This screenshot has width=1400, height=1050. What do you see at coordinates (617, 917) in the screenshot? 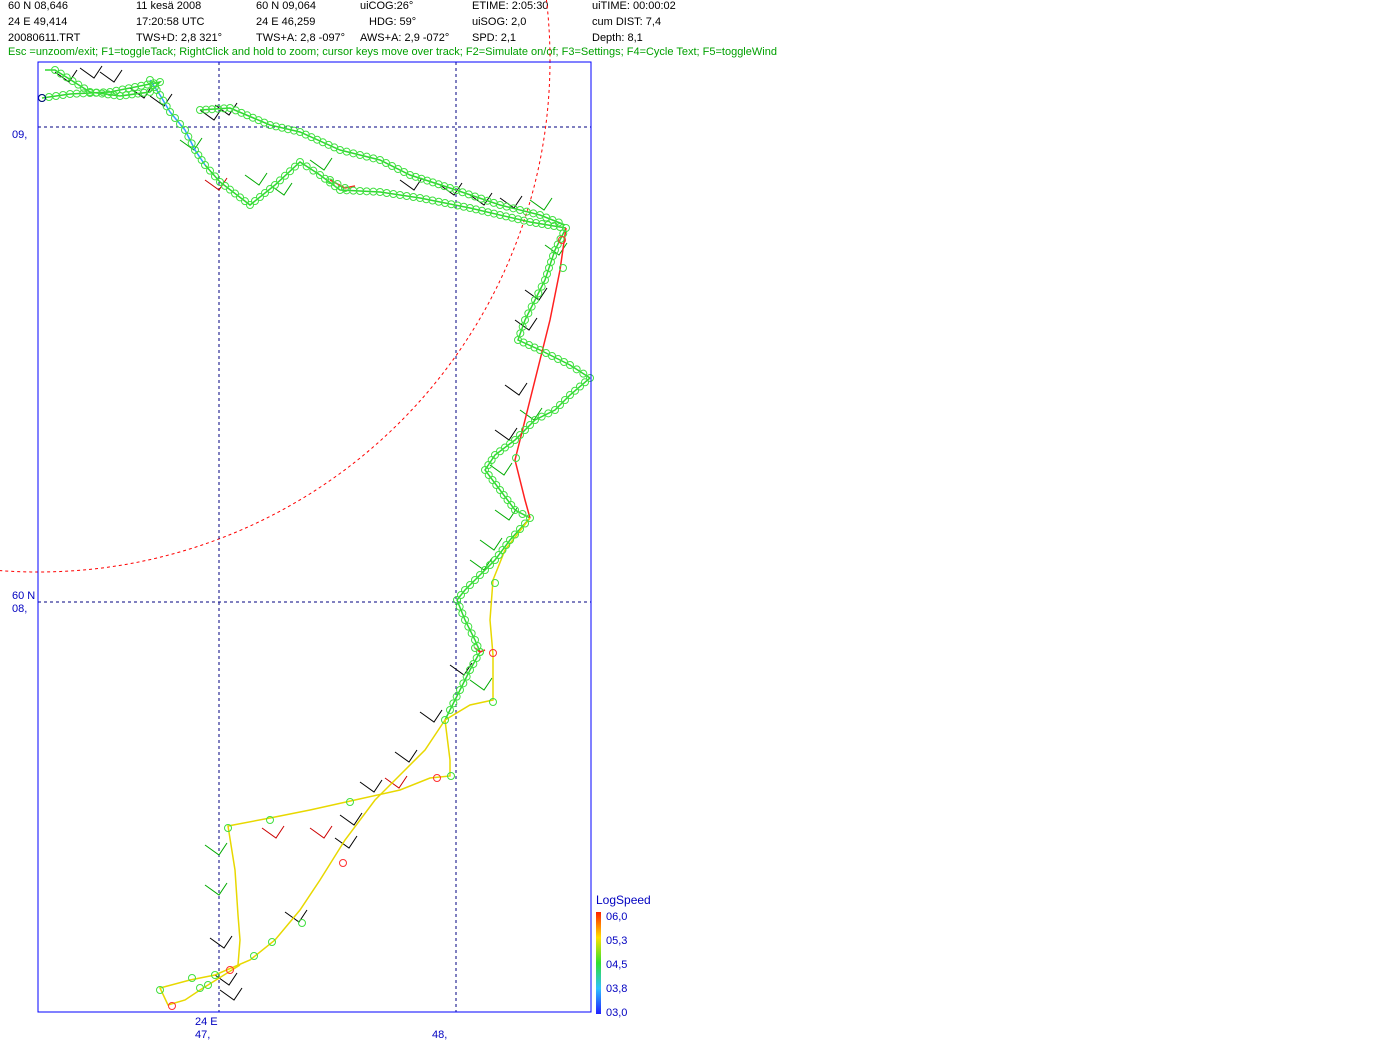
I see `legend-level: 06,0` at bounding box center [617, 917].